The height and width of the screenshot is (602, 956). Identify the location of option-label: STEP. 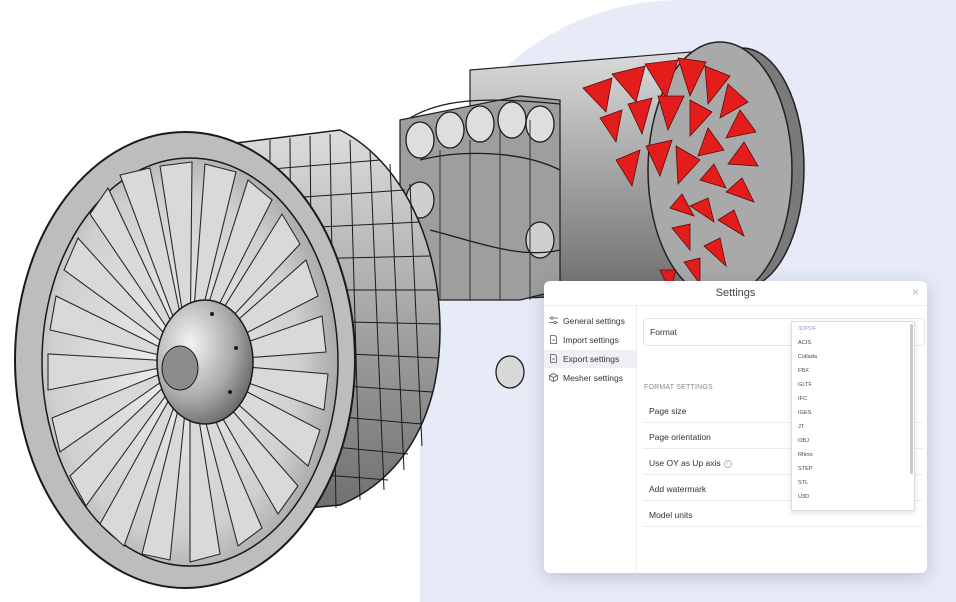
(805, 469).